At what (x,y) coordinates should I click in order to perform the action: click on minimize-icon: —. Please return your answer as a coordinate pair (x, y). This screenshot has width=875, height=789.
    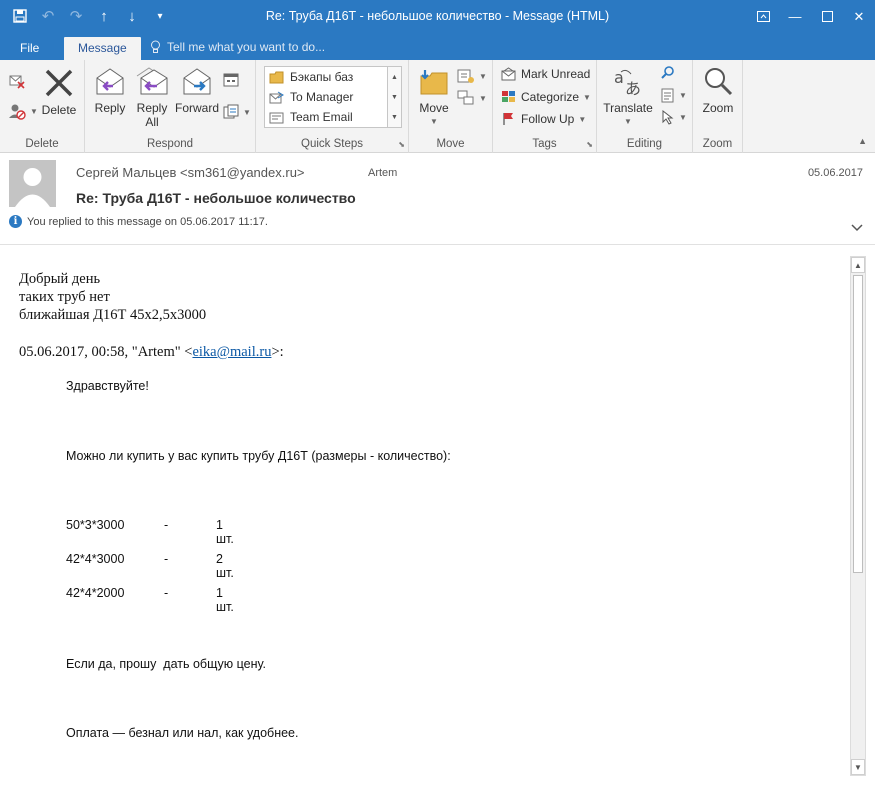
    Looking at the image, I should click on (795, 16).